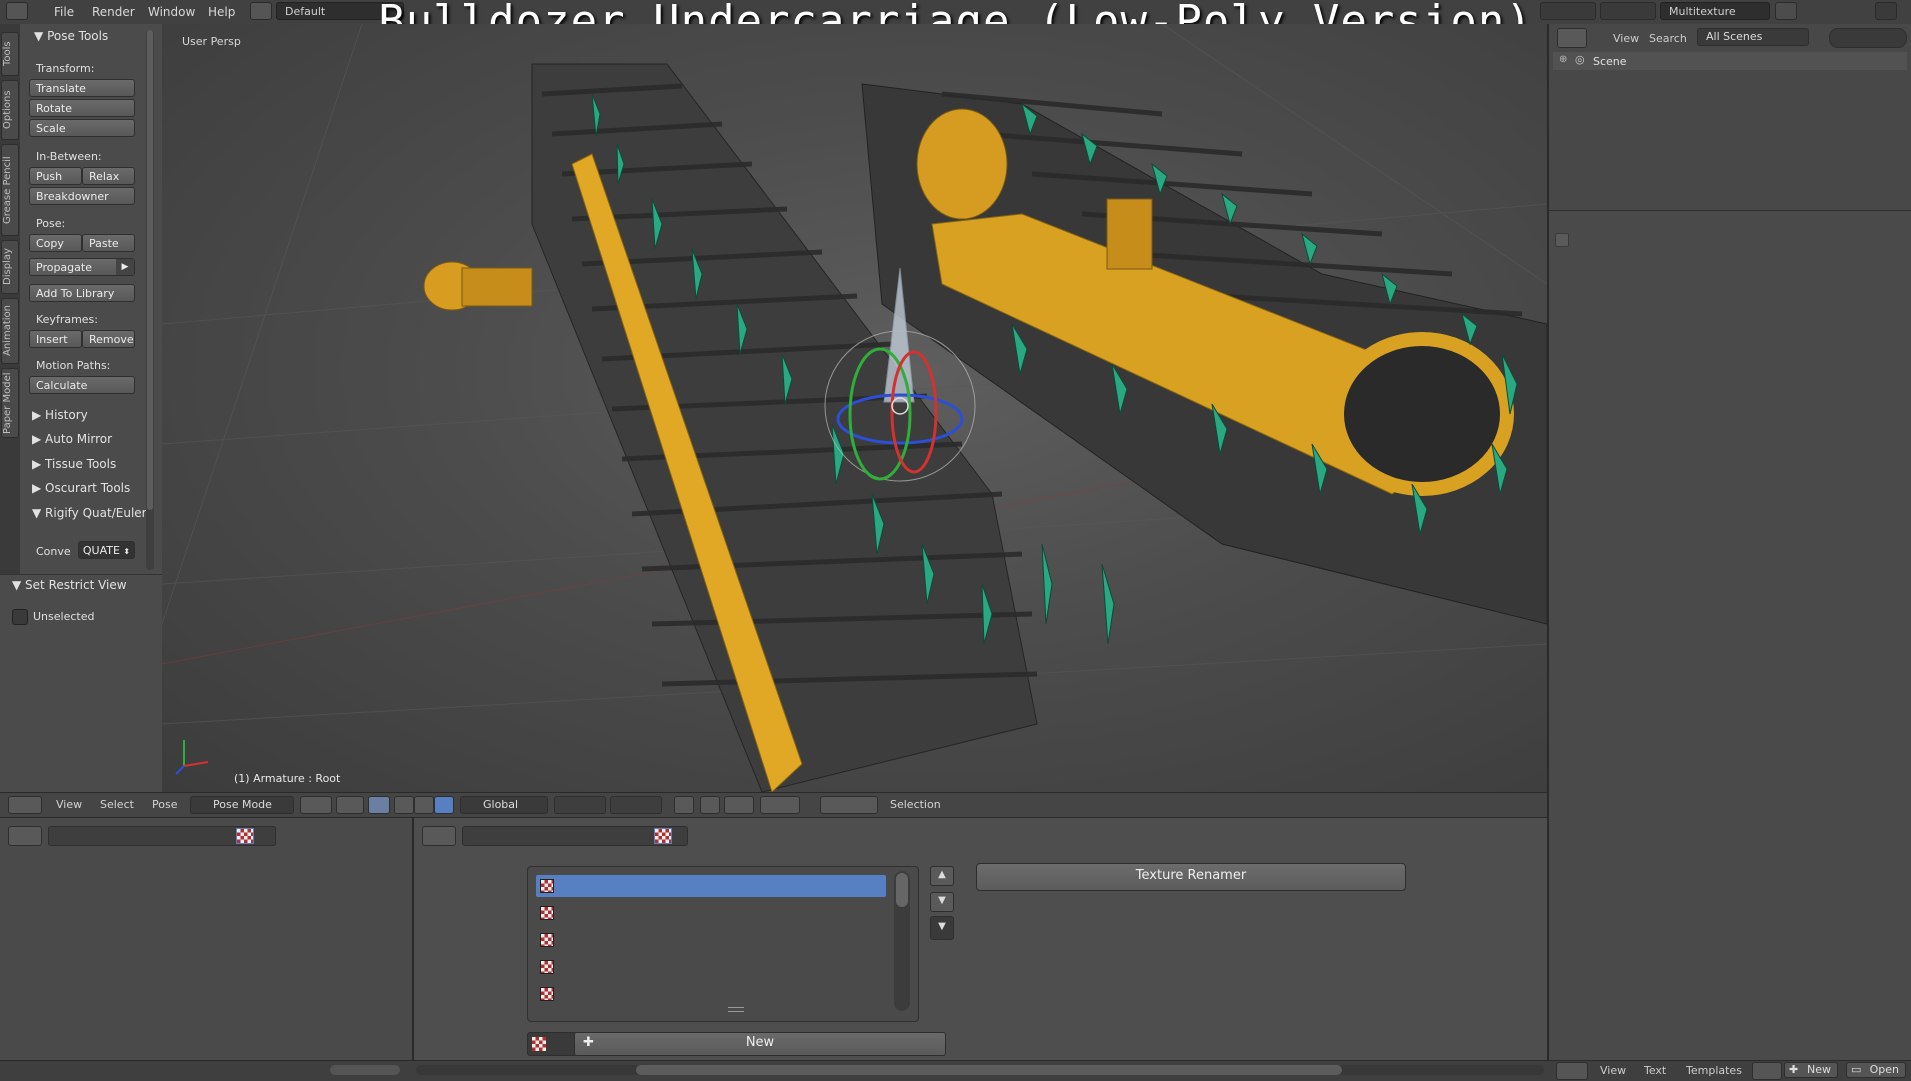 Image resolution: width=1911 pixels, height=1081 pixels. What do you see at coordinates (10, 267) in the screenshot?
I see `tab-display: Display` at bounding box center [10, 267].